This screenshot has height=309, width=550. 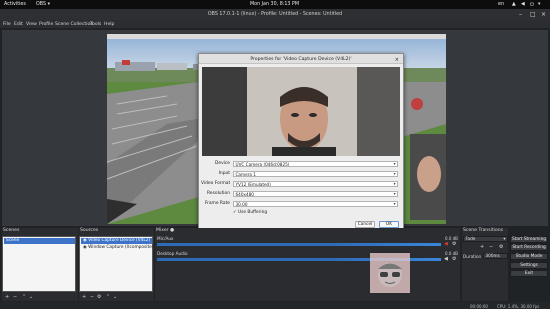 I want to click on use-buffering-label: Use Buffering, so click(x=252, y=212).